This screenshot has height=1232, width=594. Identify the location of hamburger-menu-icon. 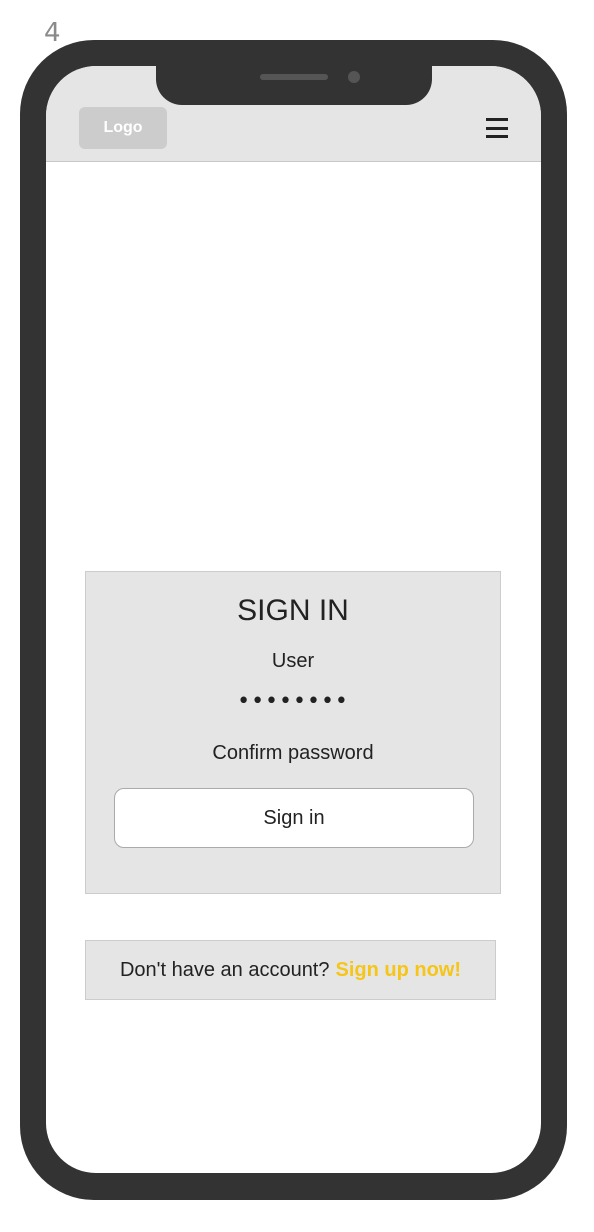
(497, 128).